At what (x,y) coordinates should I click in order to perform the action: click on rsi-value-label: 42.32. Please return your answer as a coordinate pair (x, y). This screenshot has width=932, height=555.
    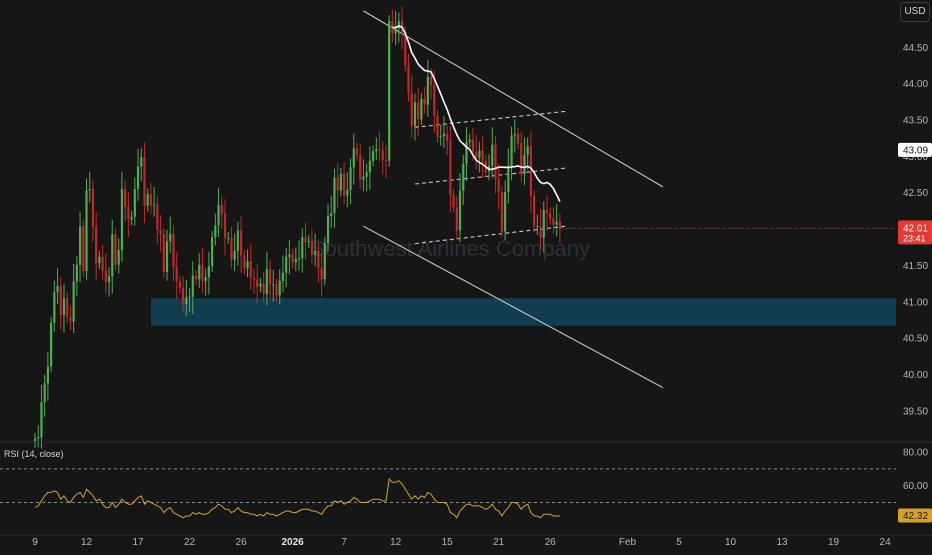
    Looking at the image, I should click on (915, 516).